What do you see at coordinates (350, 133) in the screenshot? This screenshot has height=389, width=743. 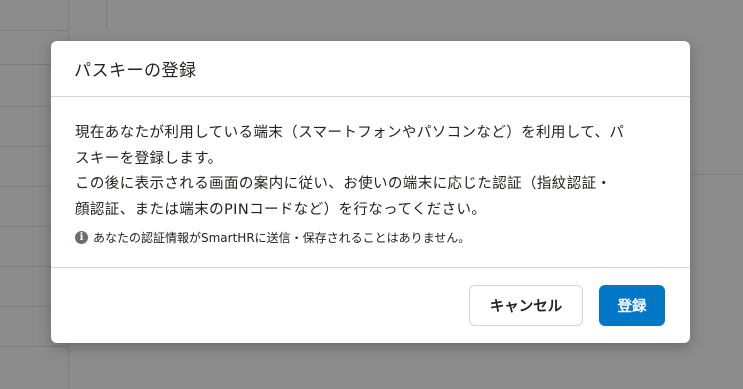 I see `description-line: 現在あなたが利用している端末（スマートフォンやパソコンなど）を利用して、パ` at bounding box center [350, 133].